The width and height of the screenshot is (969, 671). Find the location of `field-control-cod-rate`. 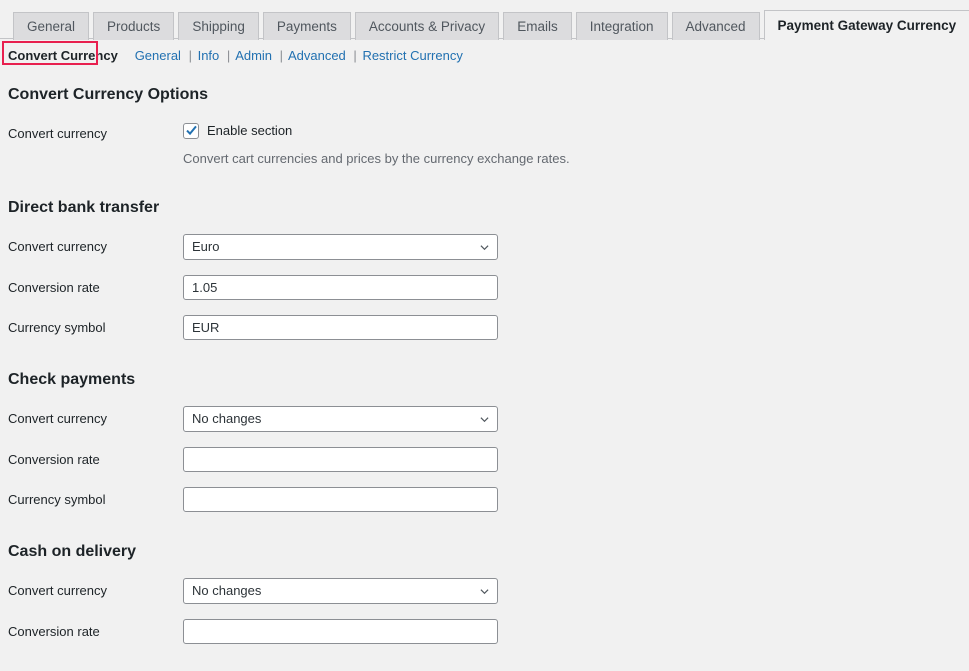

field-control-cod-rate is located at coordinates (576, 631).